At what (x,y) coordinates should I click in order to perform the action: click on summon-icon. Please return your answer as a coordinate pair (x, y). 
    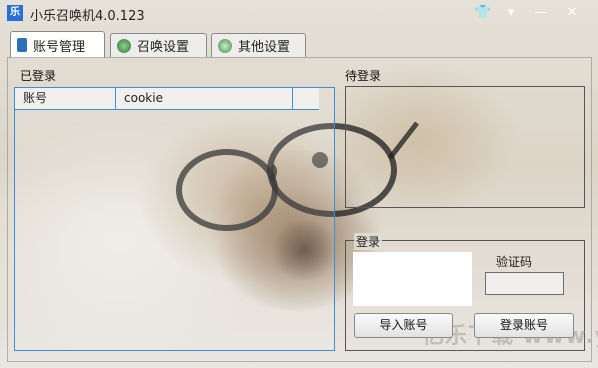
    Looking at the image, I should click on (124, 45).